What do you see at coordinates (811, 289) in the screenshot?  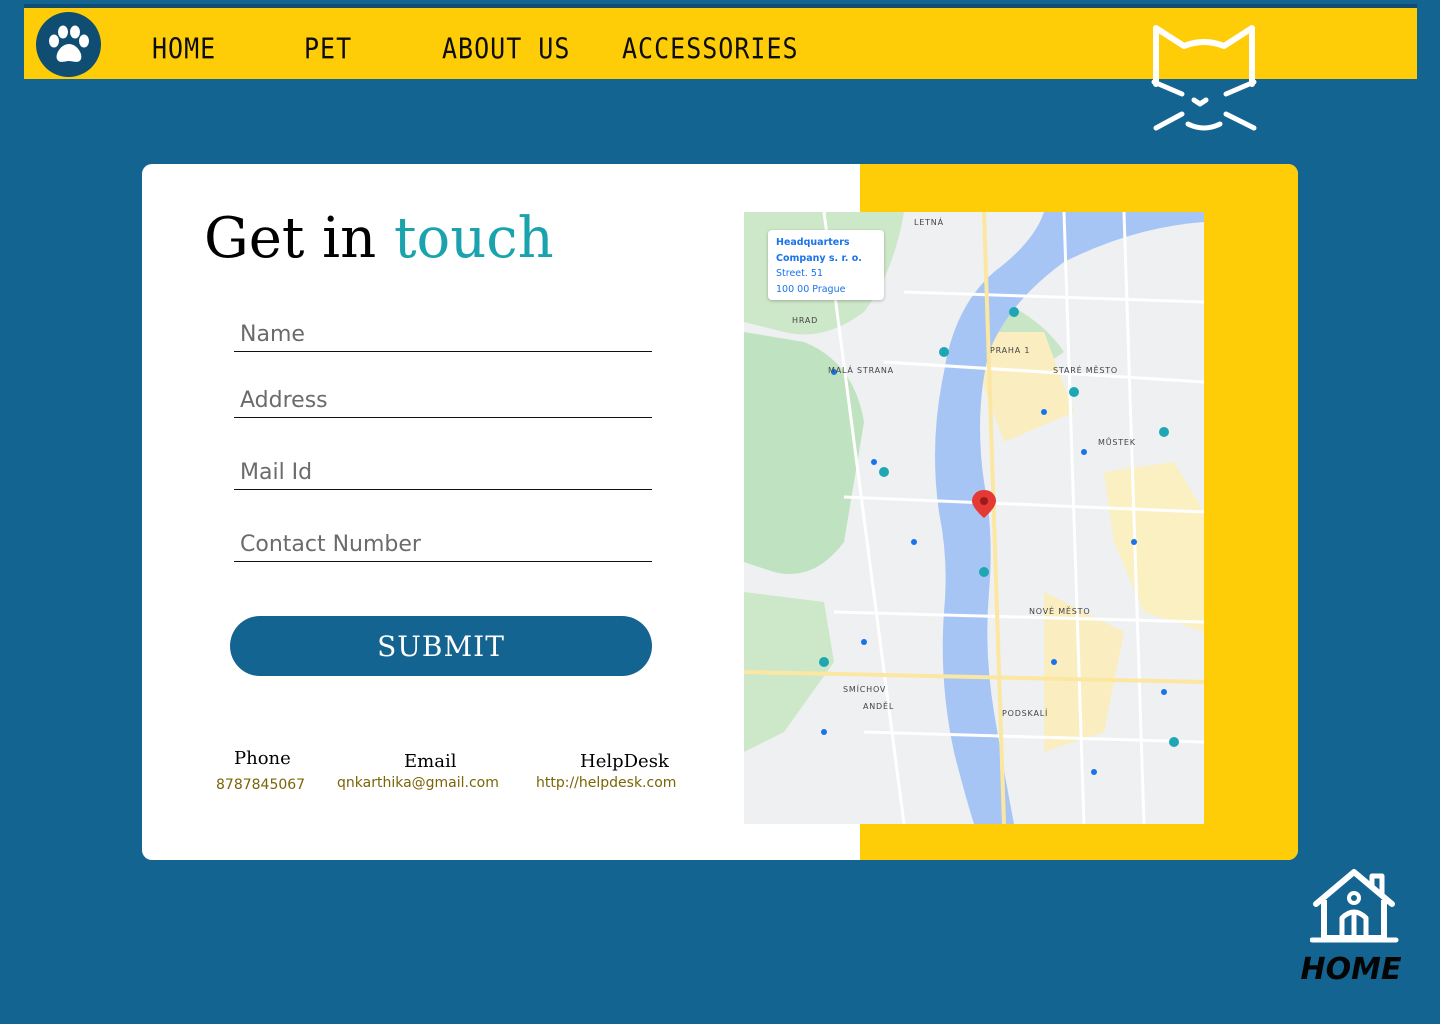 I see `map-info-line-4: 100 00 Prague` at bounding box center [811, 289].